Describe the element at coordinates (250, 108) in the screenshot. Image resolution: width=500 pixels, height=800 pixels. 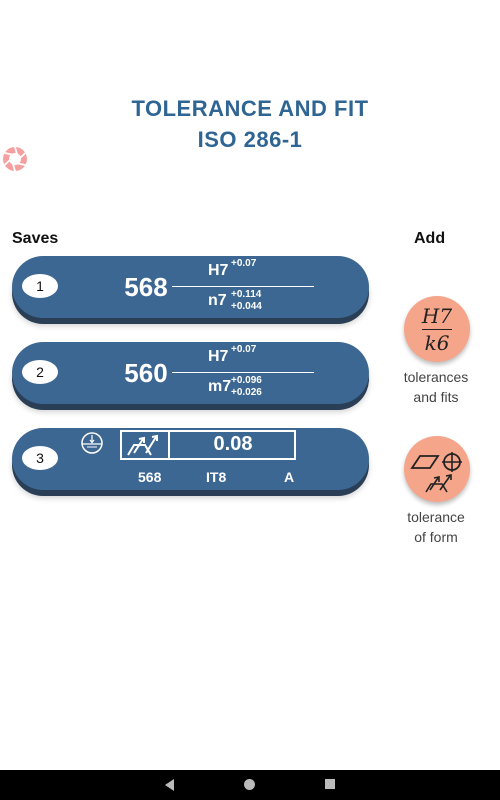
I see `page-title-line1: TOLERANCE AND FIT` at that location.